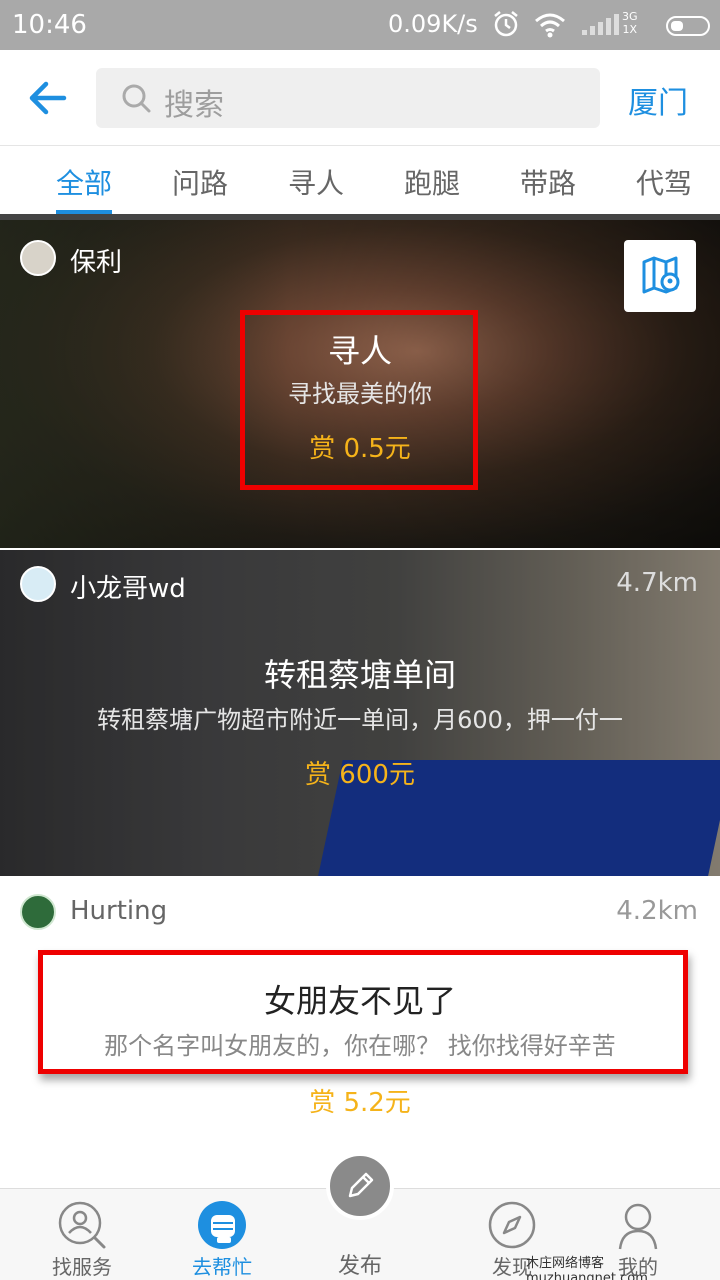 The width and height of the screenshot is (720, 1280). I want to click on tab-guide: 带路, so click(548, 182).